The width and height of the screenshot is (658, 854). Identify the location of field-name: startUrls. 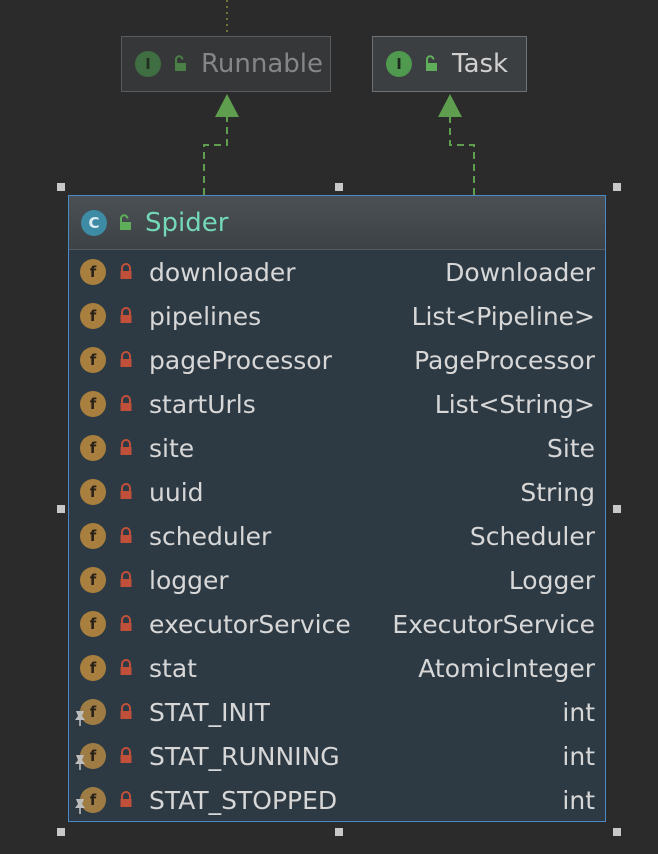
(202, 404).